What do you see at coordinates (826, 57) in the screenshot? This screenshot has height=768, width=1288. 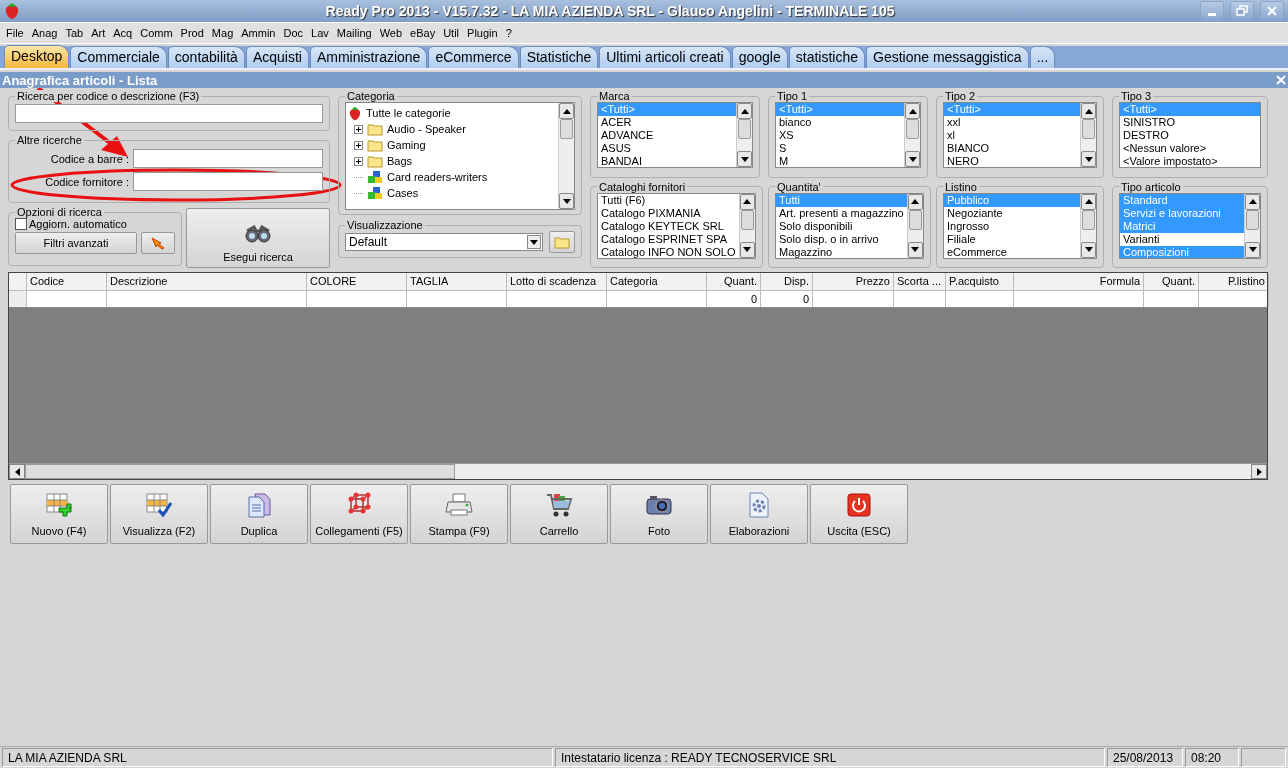 I see `tab: statistiche` at bounding box center [826, 57].